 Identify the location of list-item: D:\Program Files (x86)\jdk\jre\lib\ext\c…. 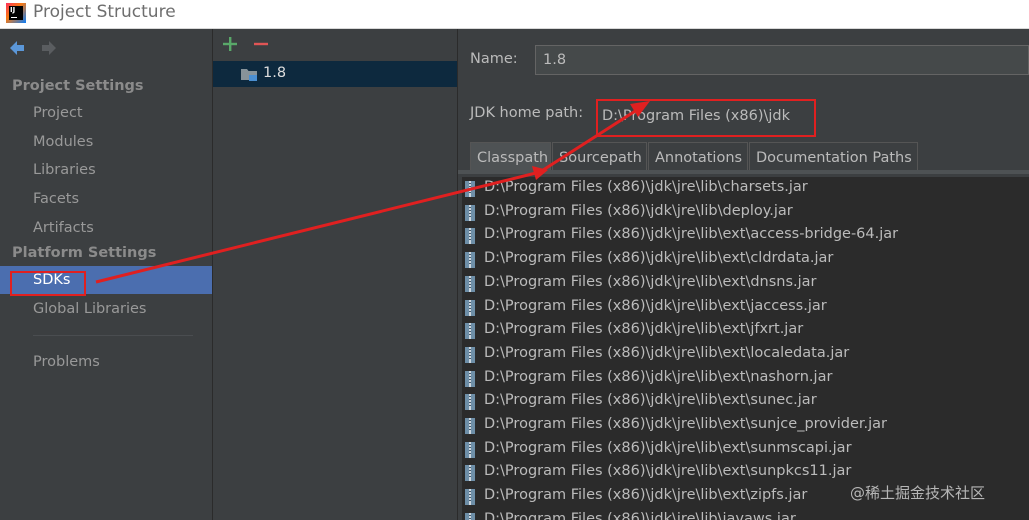
(745, 260).